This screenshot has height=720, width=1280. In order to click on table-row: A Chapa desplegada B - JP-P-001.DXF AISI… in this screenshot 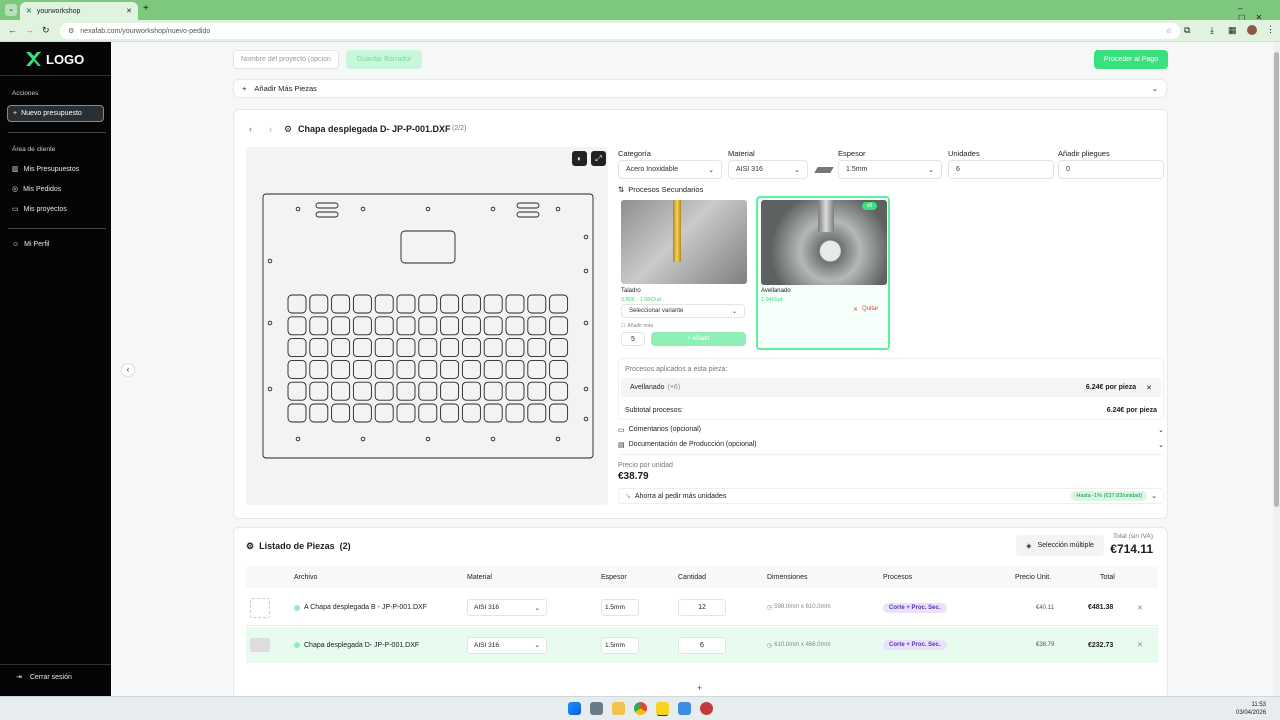, I will do `click(702, 608)`.